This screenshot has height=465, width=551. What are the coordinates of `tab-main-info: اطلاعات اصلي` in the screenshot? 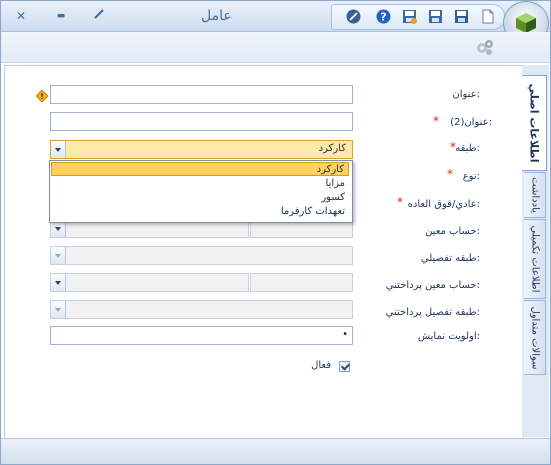 It's located at (534, 123).